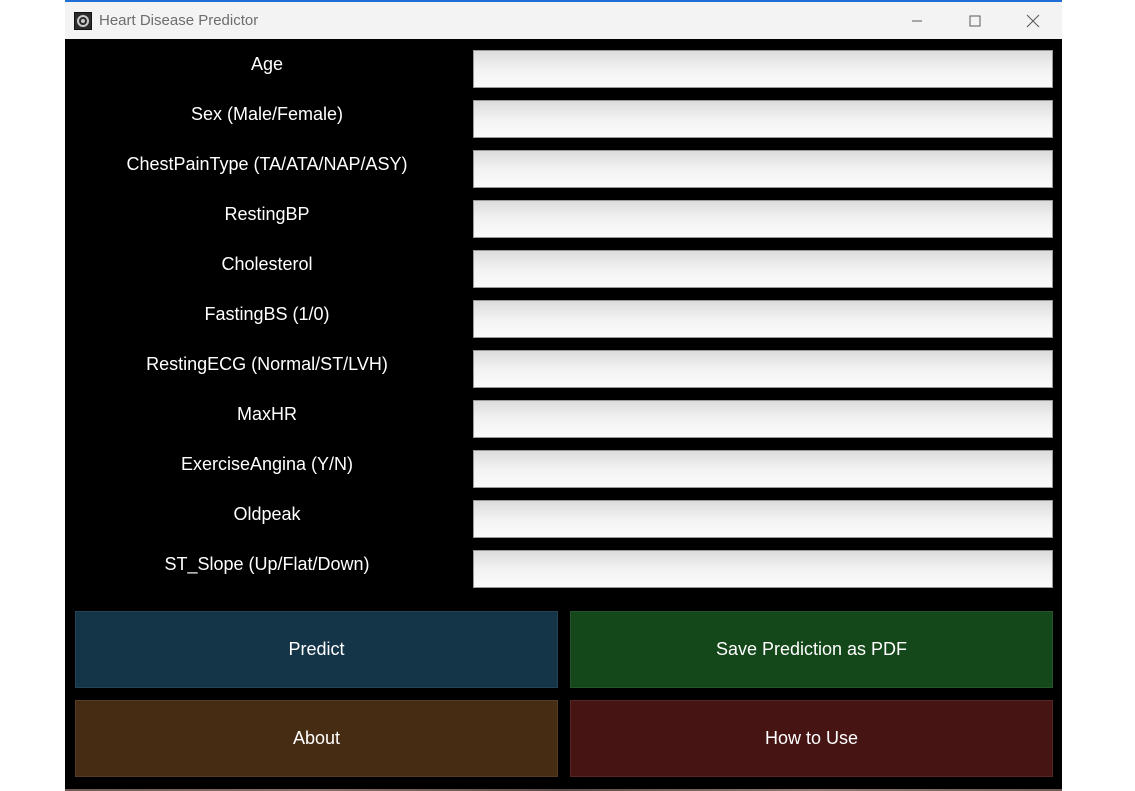 The height and width of the screenshot is (791, 1135). I want to click on resting-ecg-label: RestingECG (Normal/ST/LVH), so click(267, 364).